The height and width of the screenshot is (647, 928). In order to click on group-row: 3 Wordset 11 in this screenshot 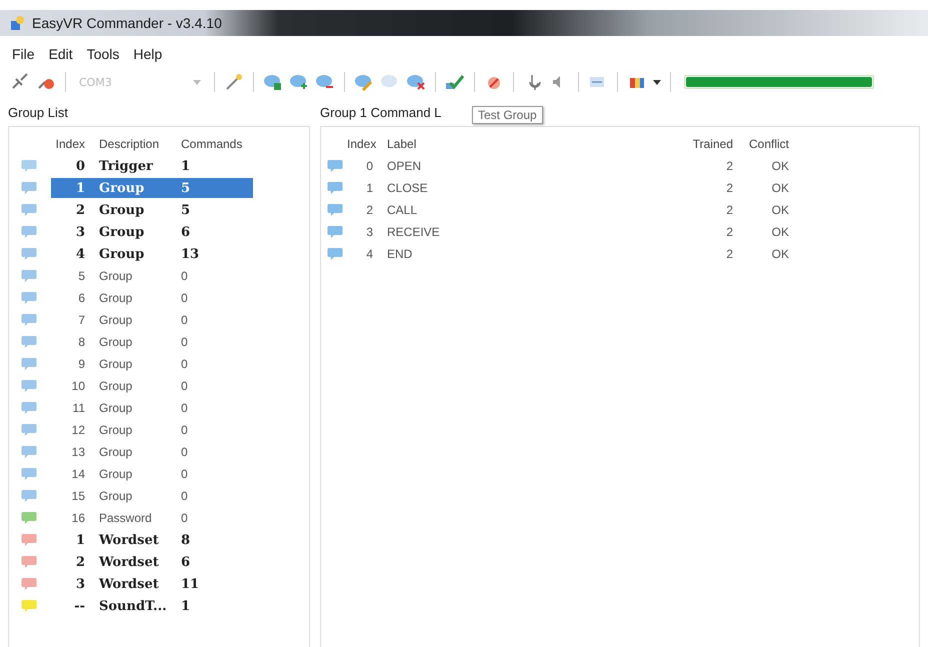, I will do `click(152, 584)`.